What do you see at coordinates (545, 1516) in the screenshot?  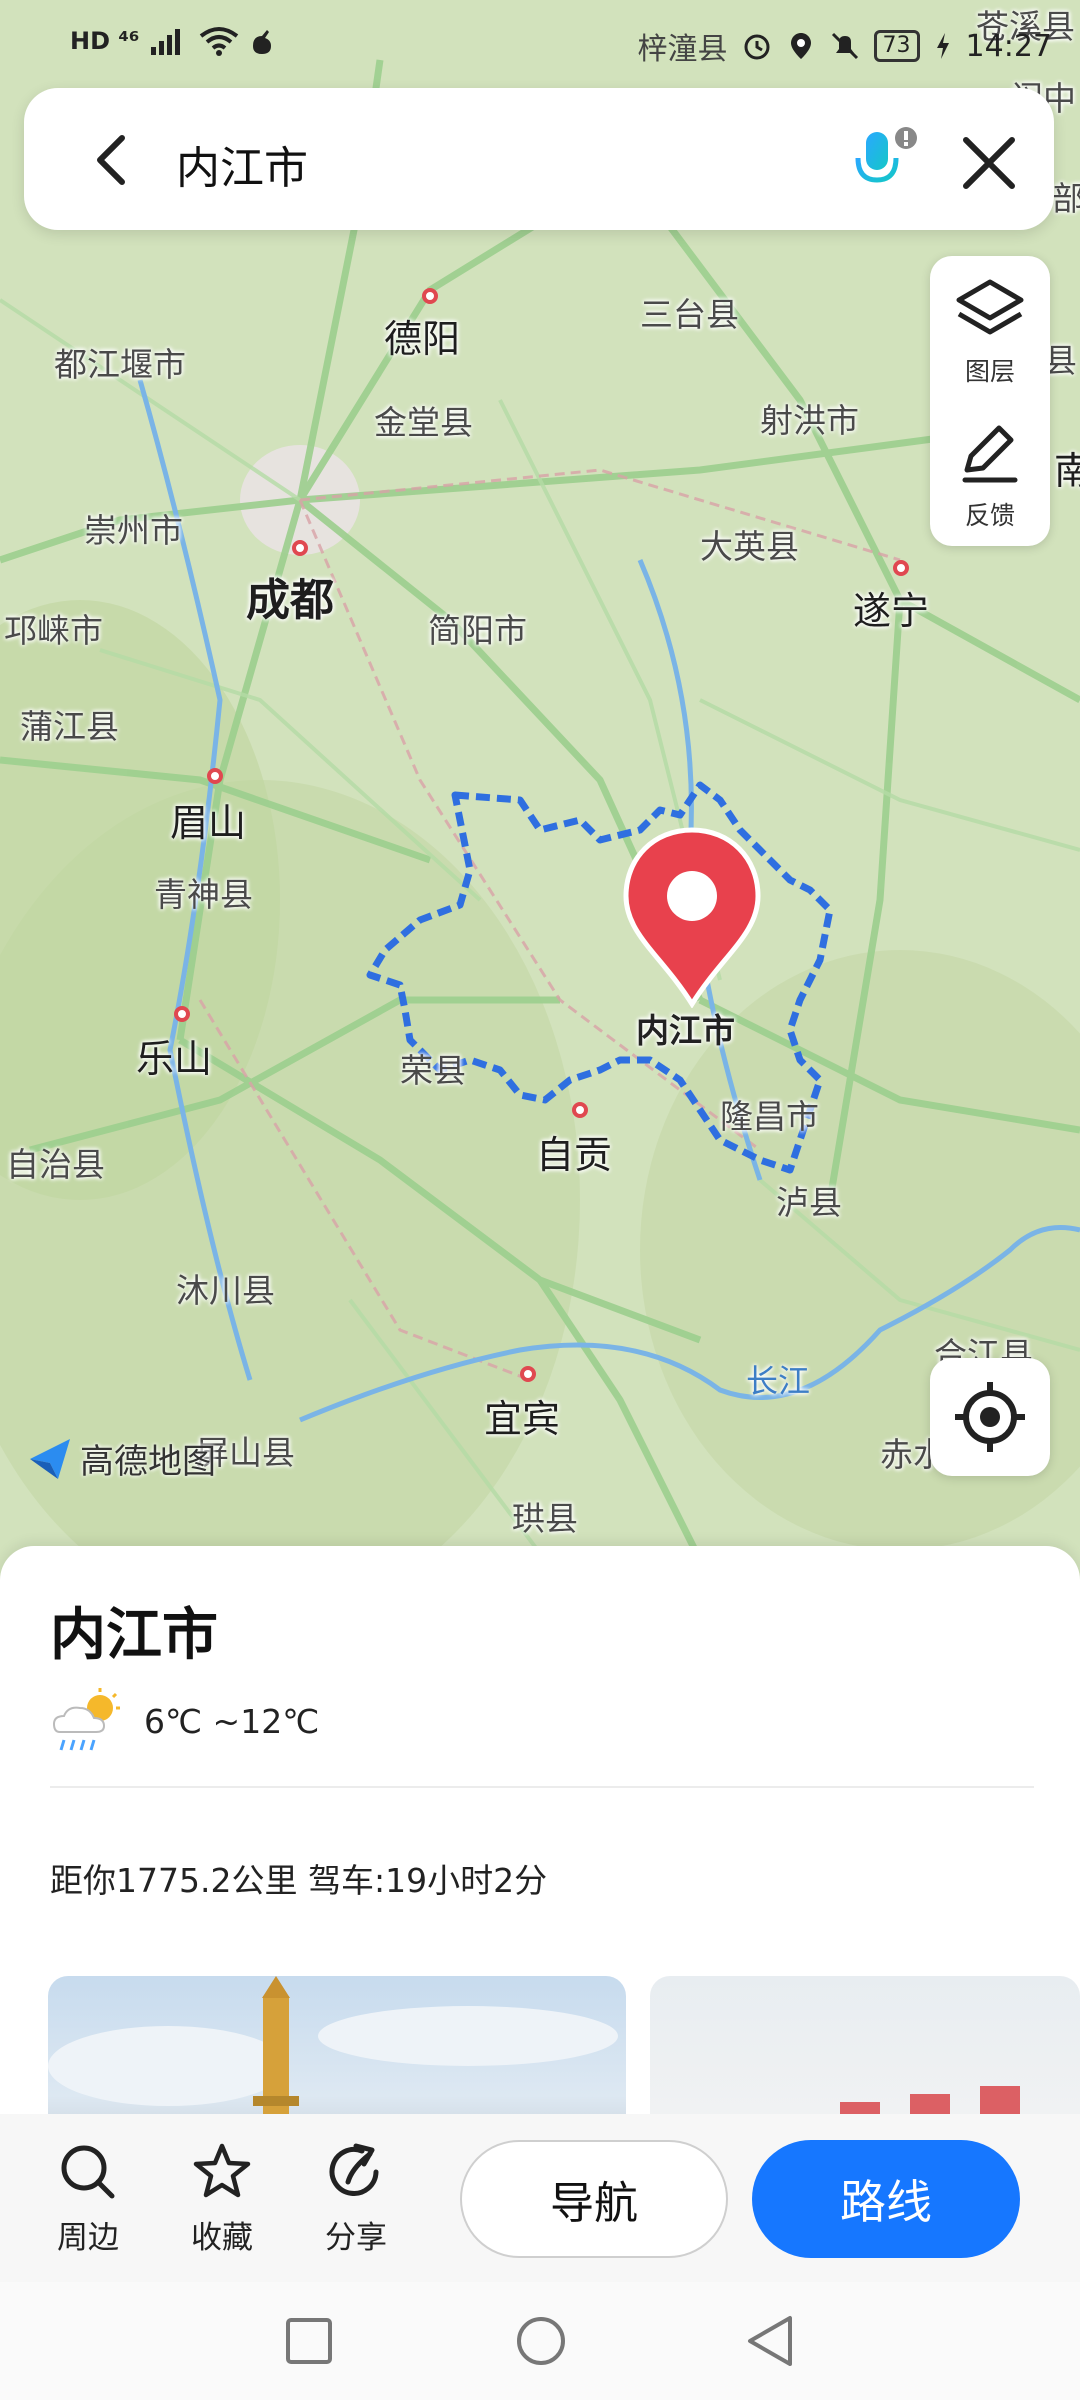 I see `map-label: 珙县` at bounding box center [545, 1516].